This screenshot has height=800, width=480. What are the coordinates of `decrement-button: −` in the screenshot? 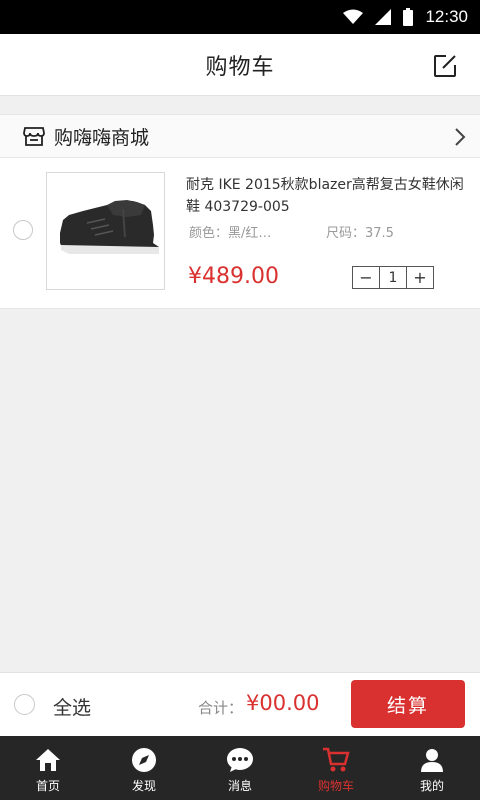 It's located at (366, 277).